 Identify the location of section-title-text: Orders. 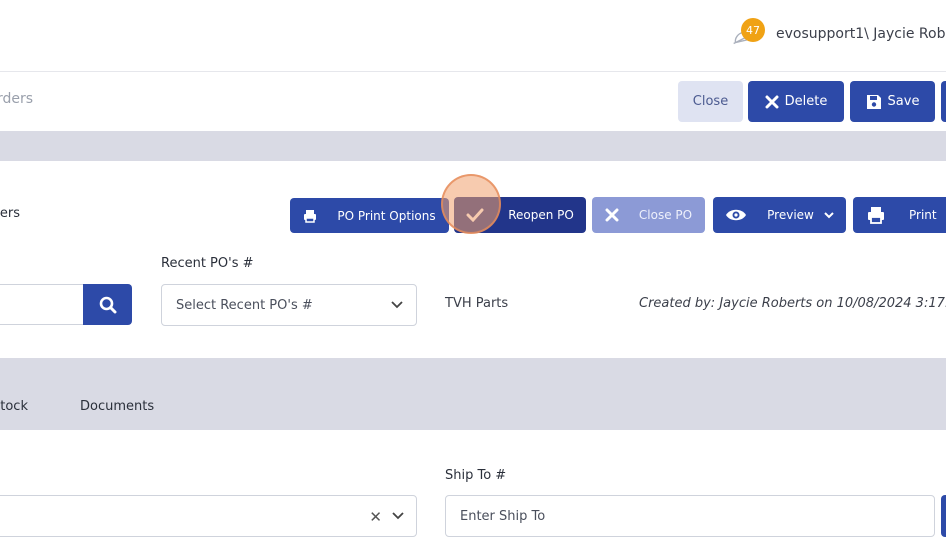
(10, 213).